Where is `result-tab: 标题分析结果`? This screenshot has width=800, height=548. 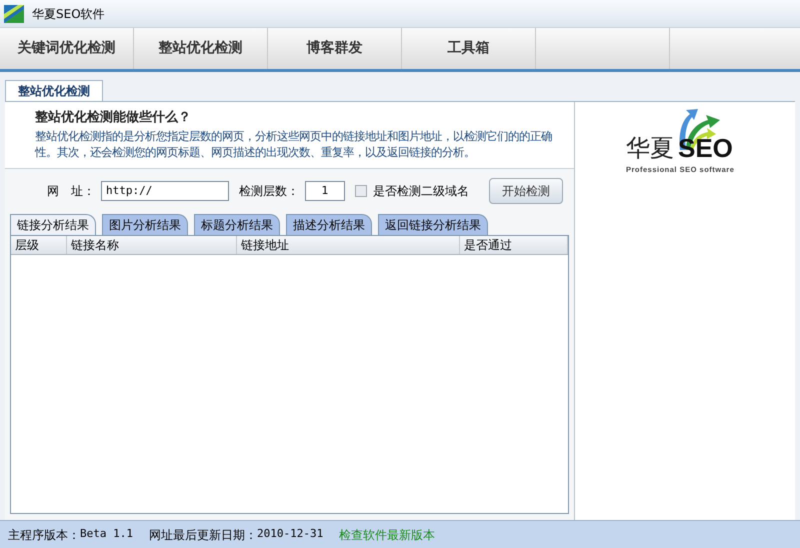
result-tab: 标题分析结果 is located at coordinates (237, 224).